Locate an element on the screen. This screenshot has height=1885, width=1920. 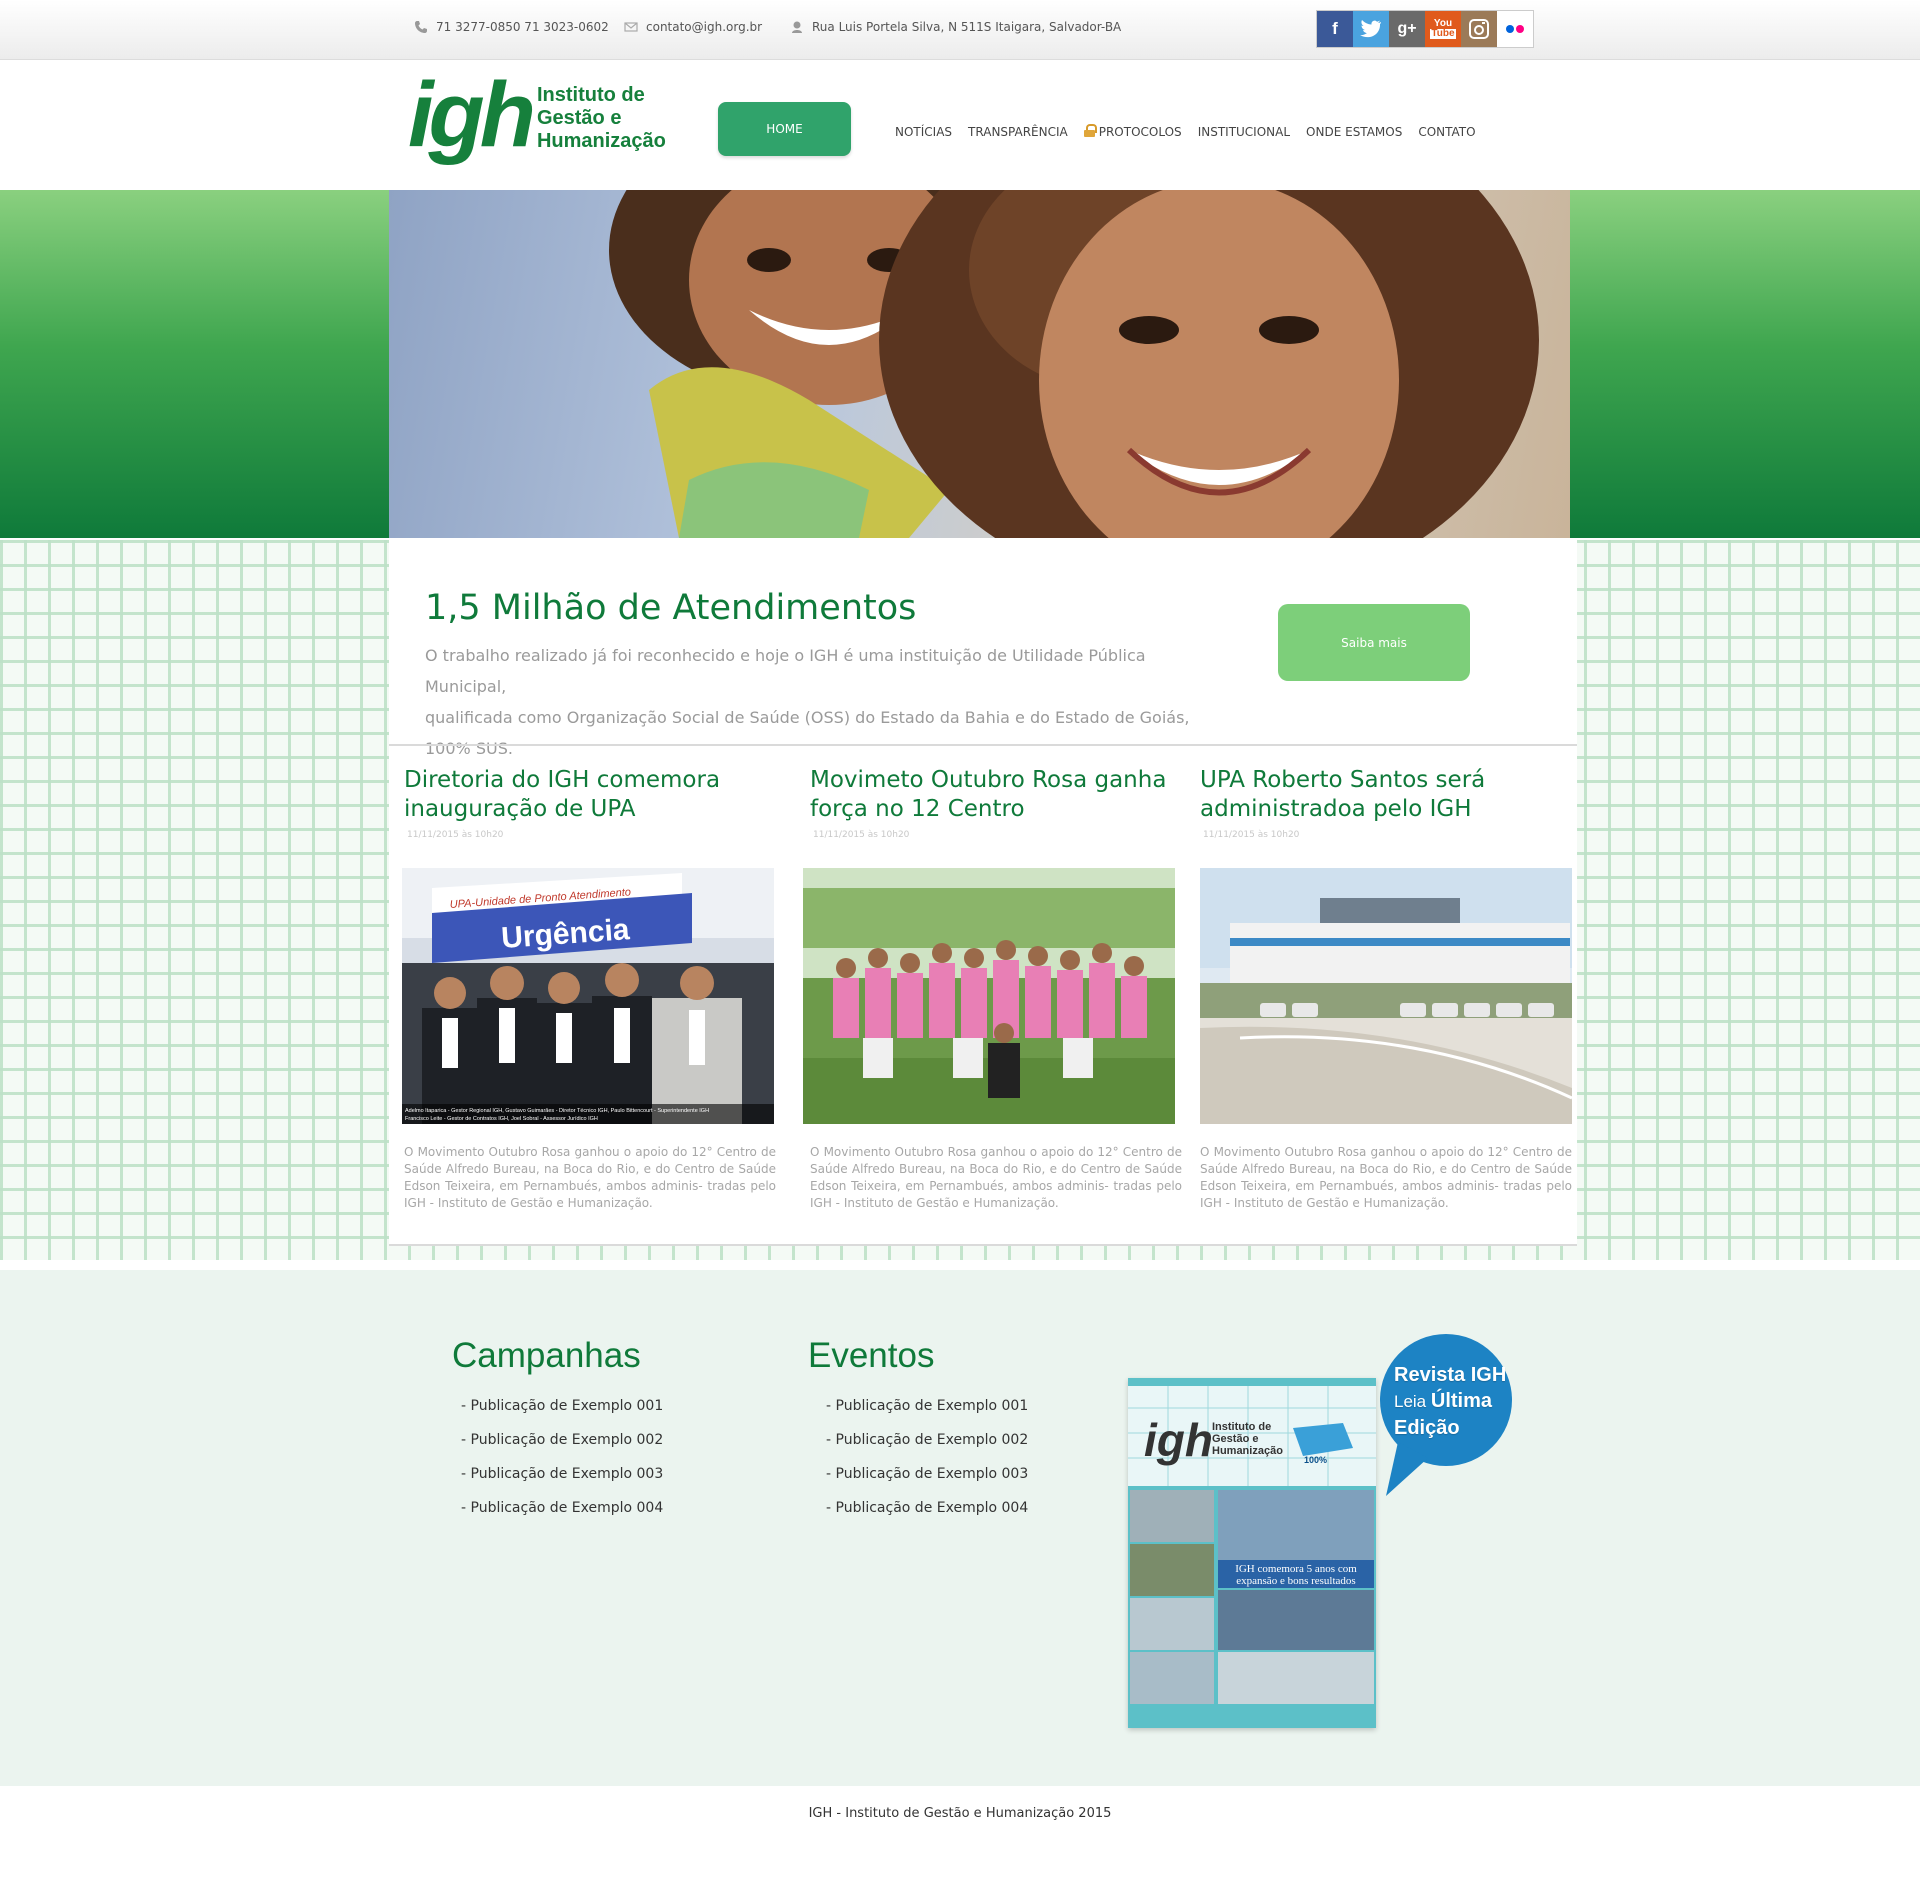
hero-image is located at coordinates (979, 364).